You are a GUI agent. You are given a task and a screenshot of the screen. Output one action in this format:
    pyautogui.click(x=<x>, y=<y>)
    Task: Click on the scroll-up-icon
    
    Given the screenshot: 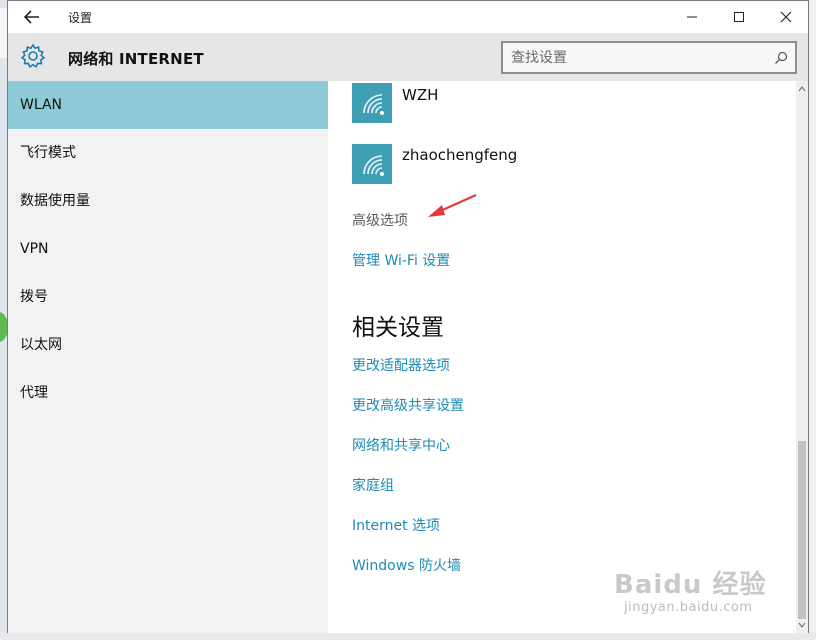 What is the action you would take?
    pyautogui.click(x=802, y=89)
    